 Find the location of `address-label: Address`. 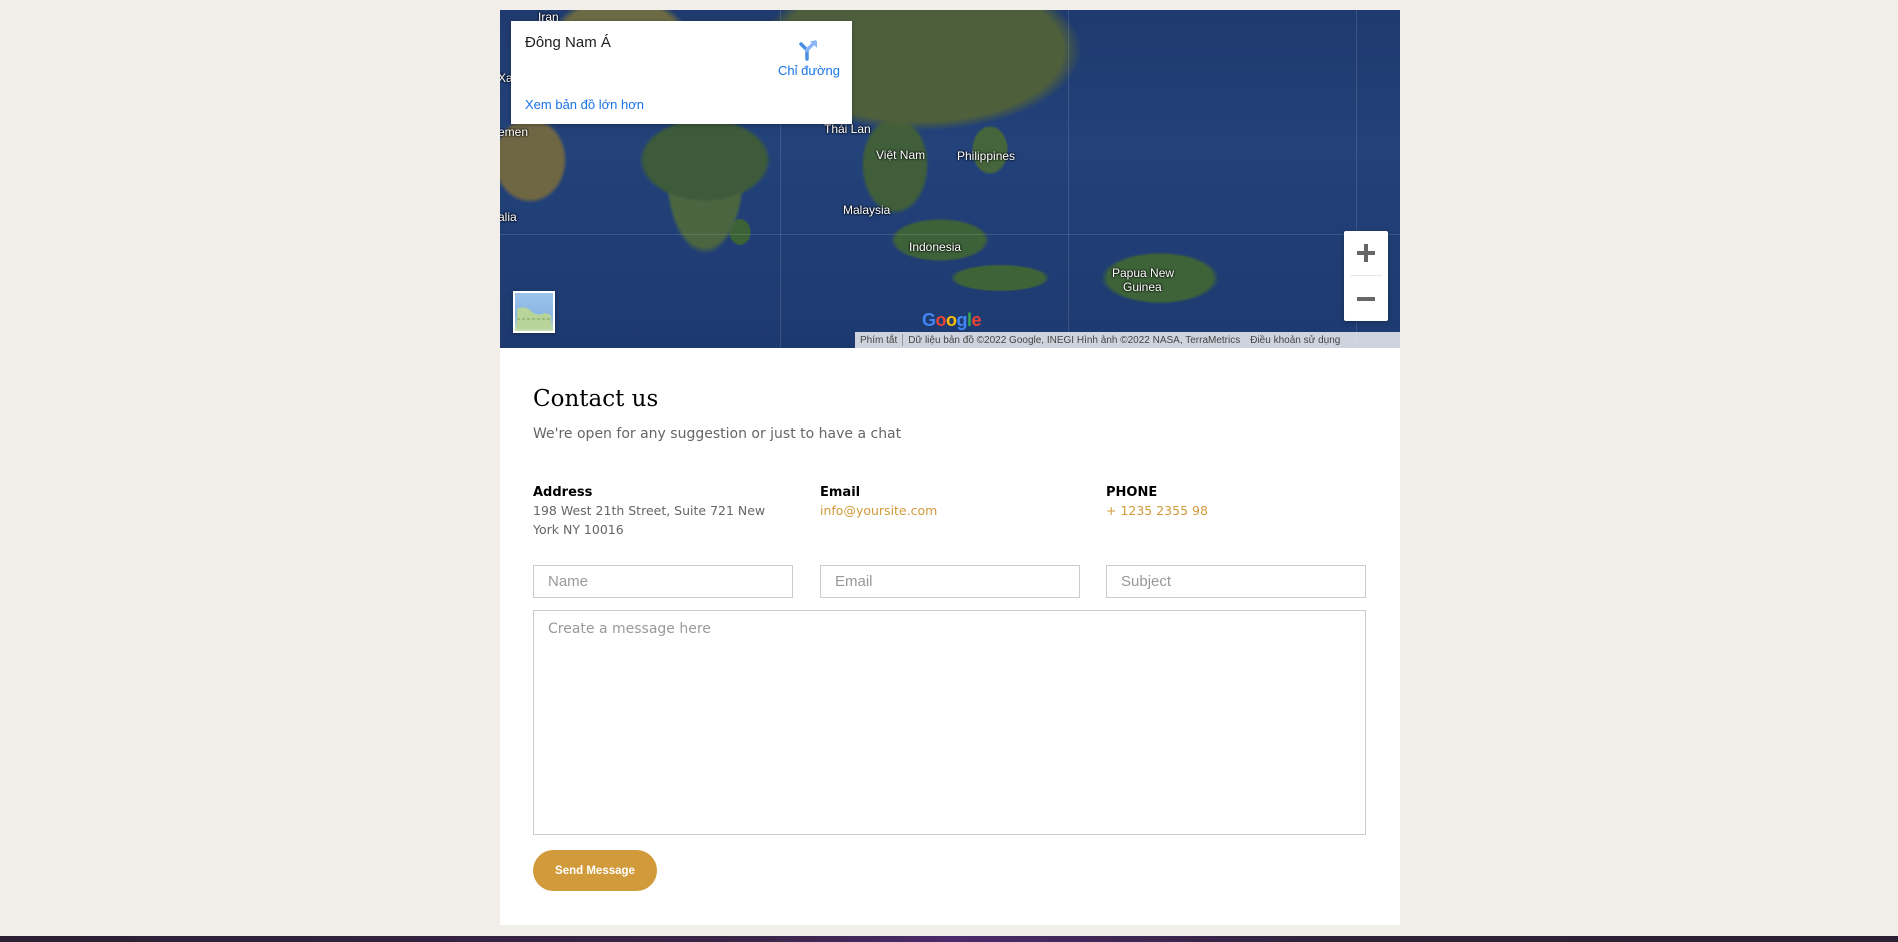

address-label: Address is located at coordinates (563, 492).